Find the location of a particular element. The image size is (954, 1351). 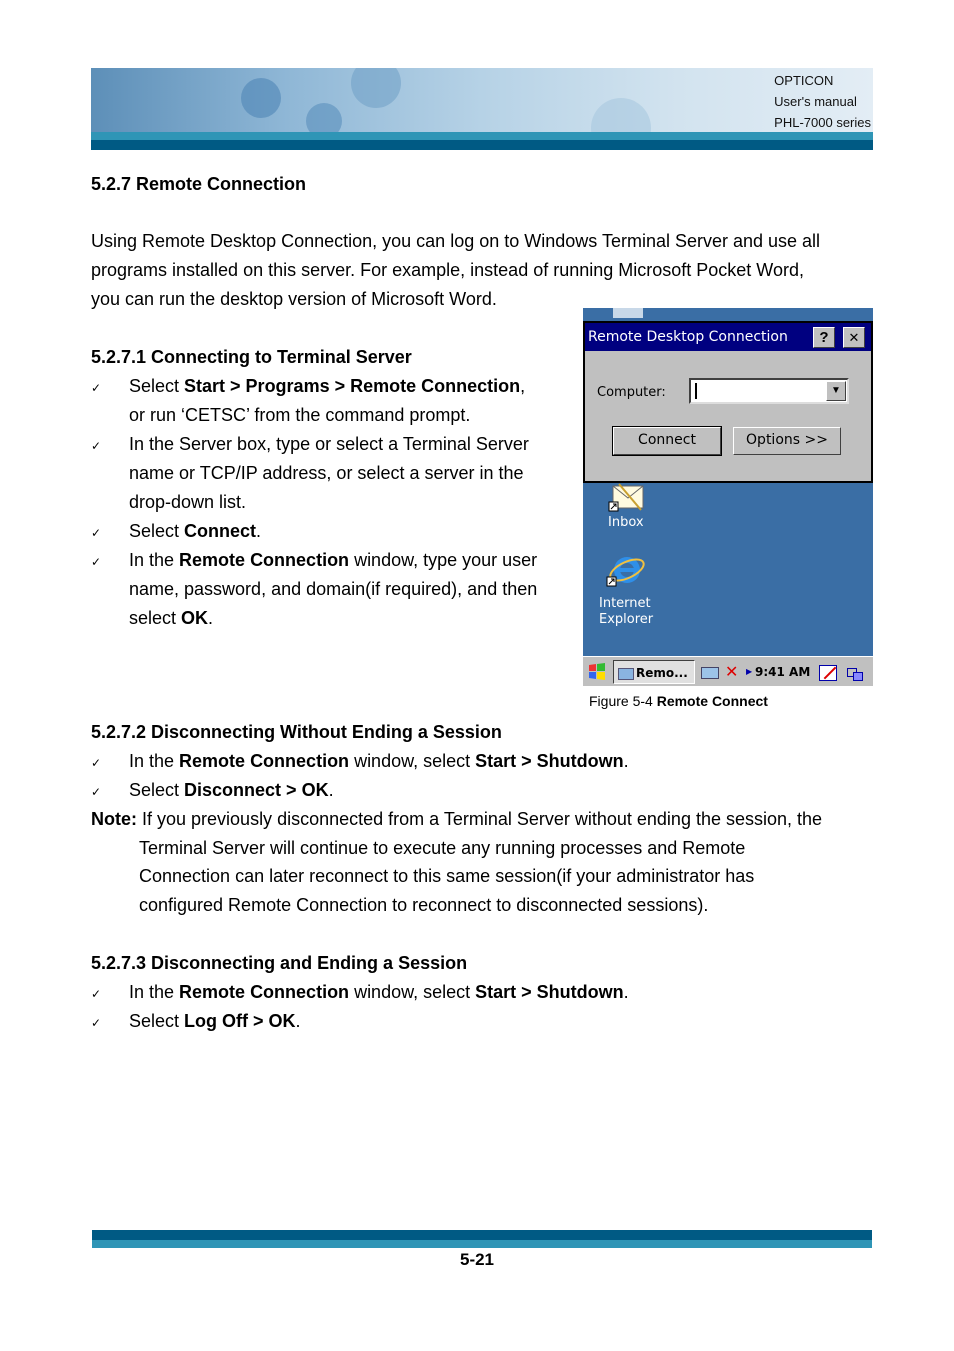

header-manual: User's manual is located at coordinates (815, 101).